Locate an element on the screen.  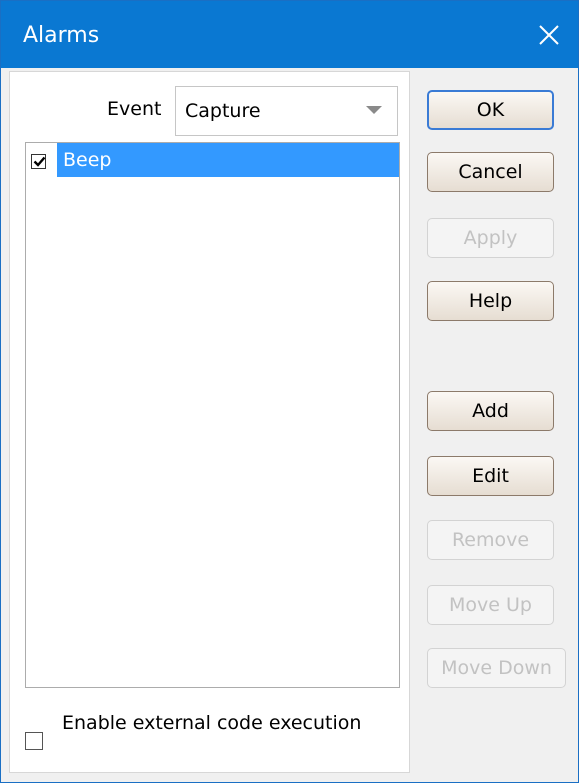
close-button is located at coordinates (549, 34).